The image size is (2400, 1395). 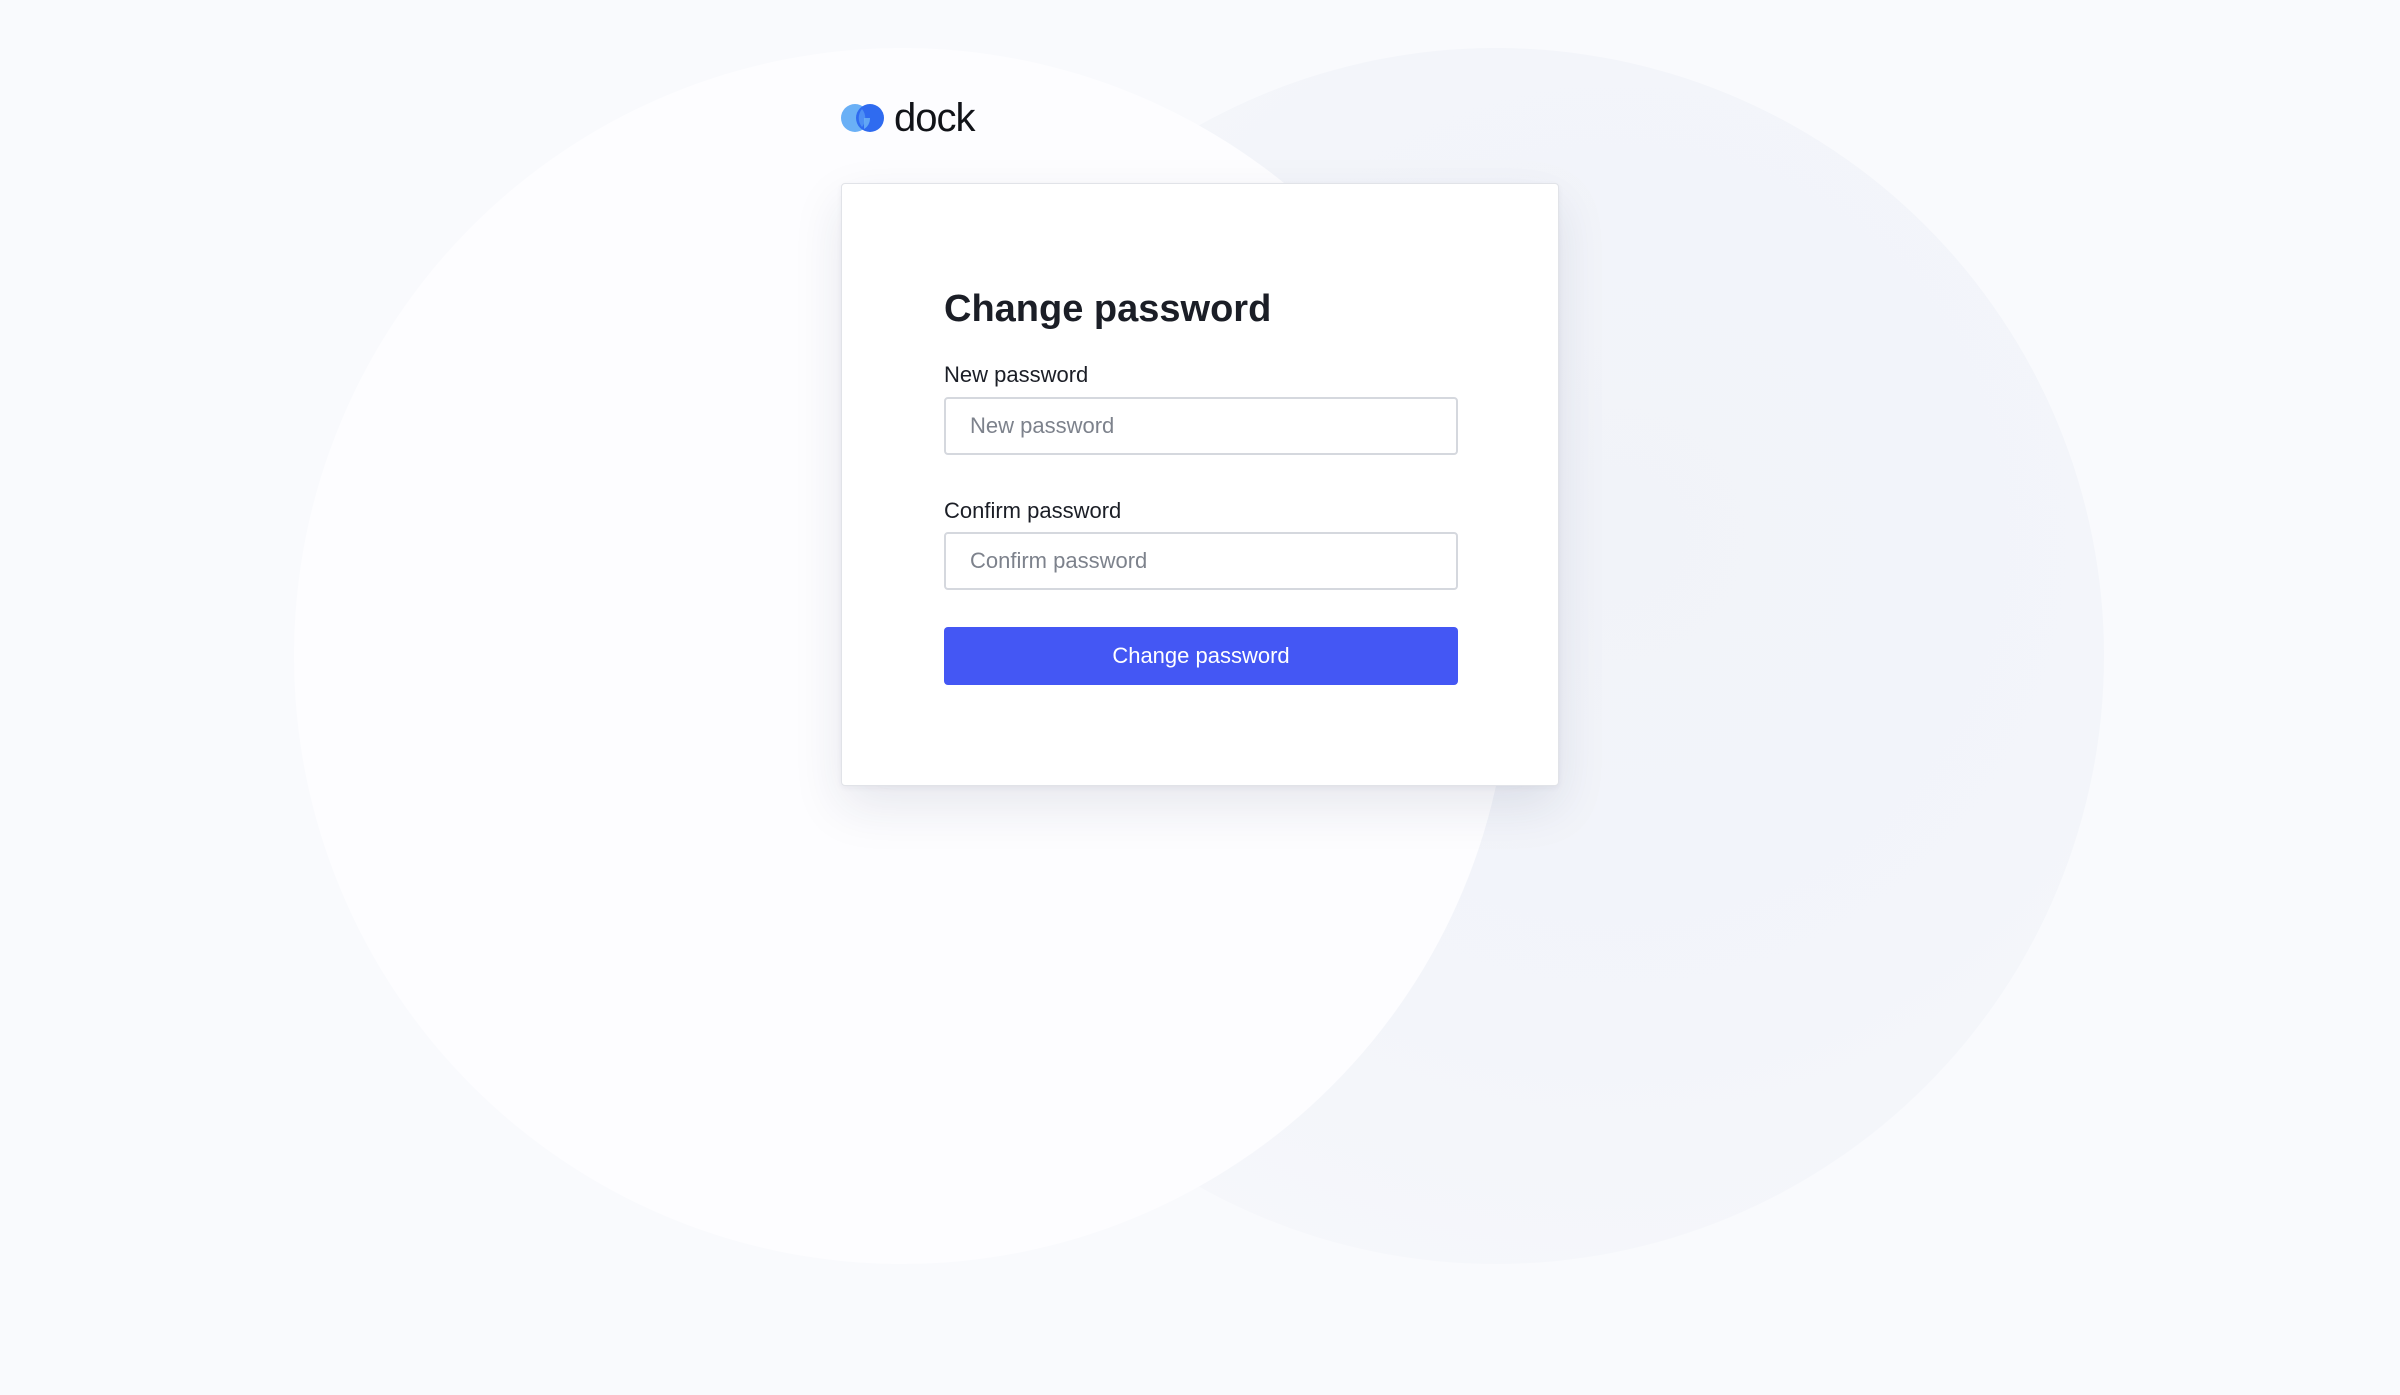 What do you see at coordinates (934, 118) in the screenshot?
I see `brand-name: dock` at bounding box center [934, 118].